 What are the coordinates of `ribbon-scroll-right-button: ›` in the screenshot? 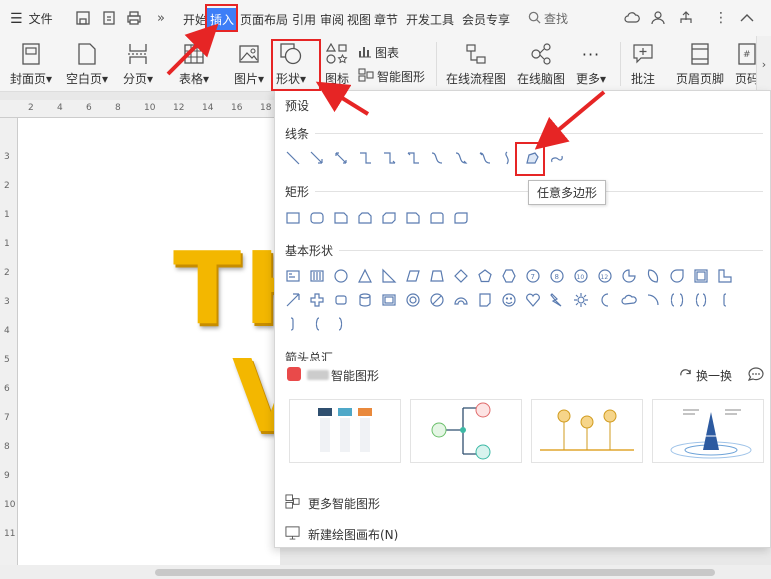 It's located at (763, 64).